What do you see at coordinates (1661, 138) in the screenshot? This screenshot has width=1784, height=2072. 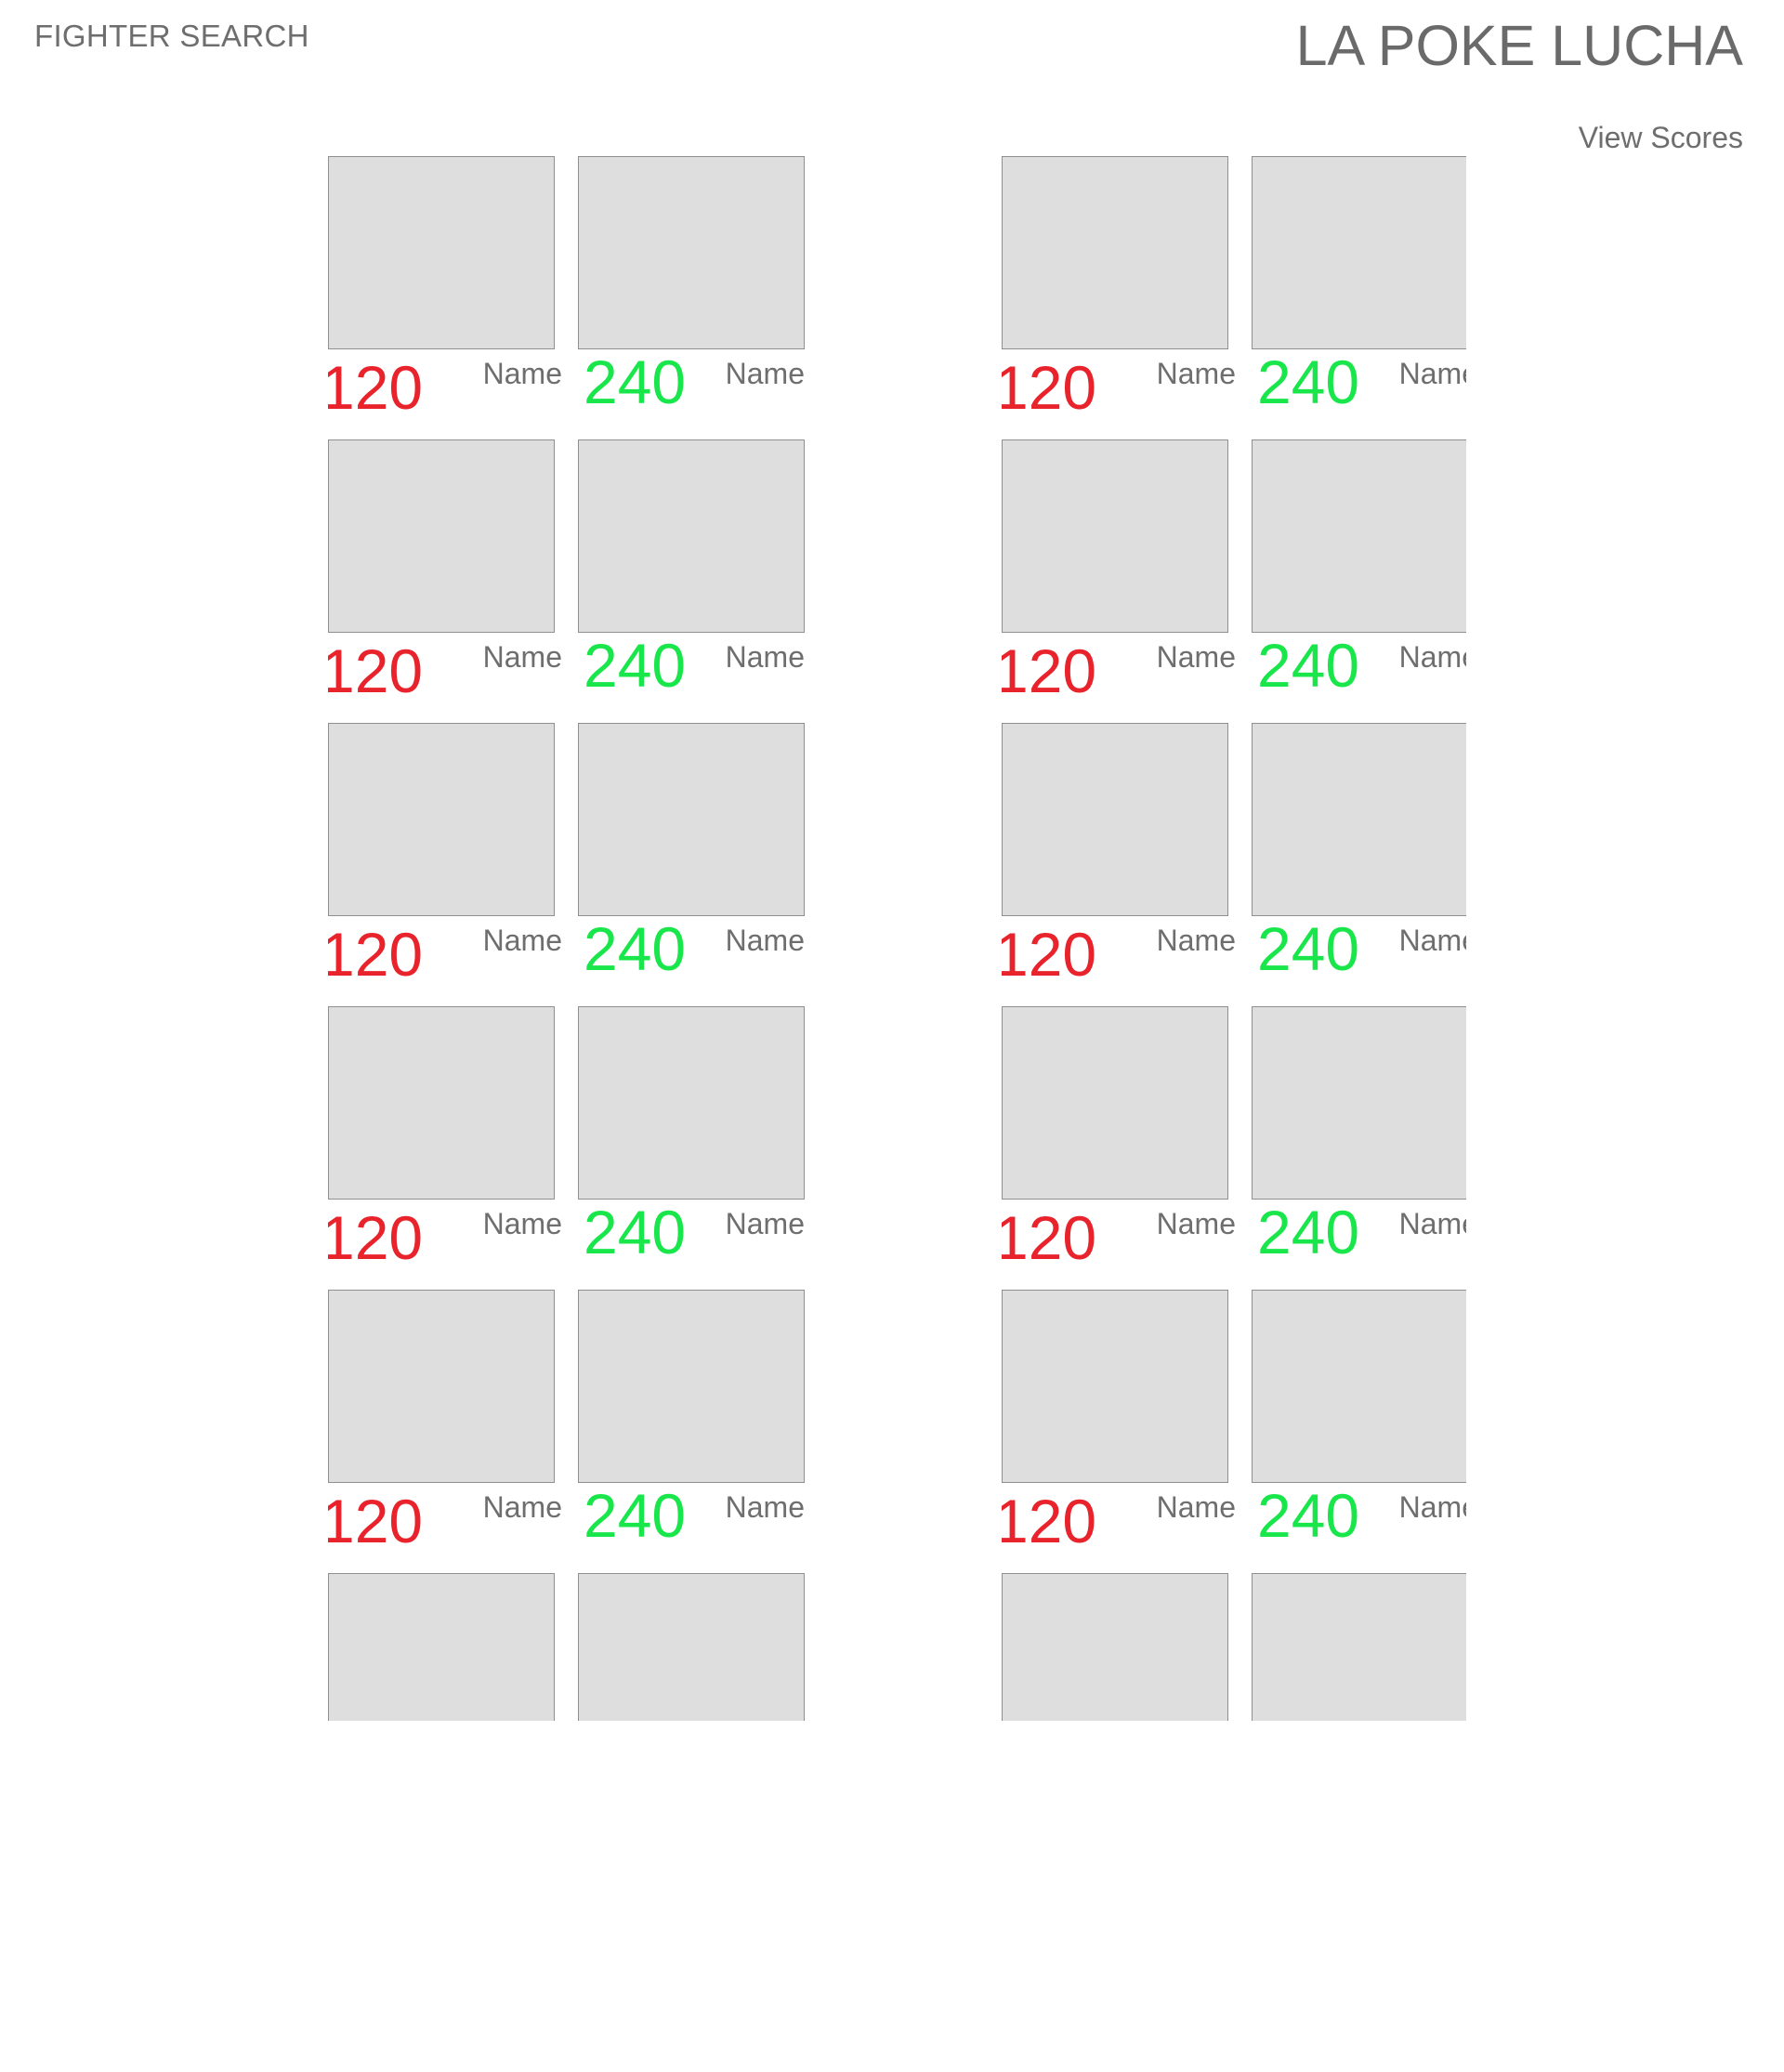 I see `view-scores-link: View Scores` at bounding box center [1661, 138].